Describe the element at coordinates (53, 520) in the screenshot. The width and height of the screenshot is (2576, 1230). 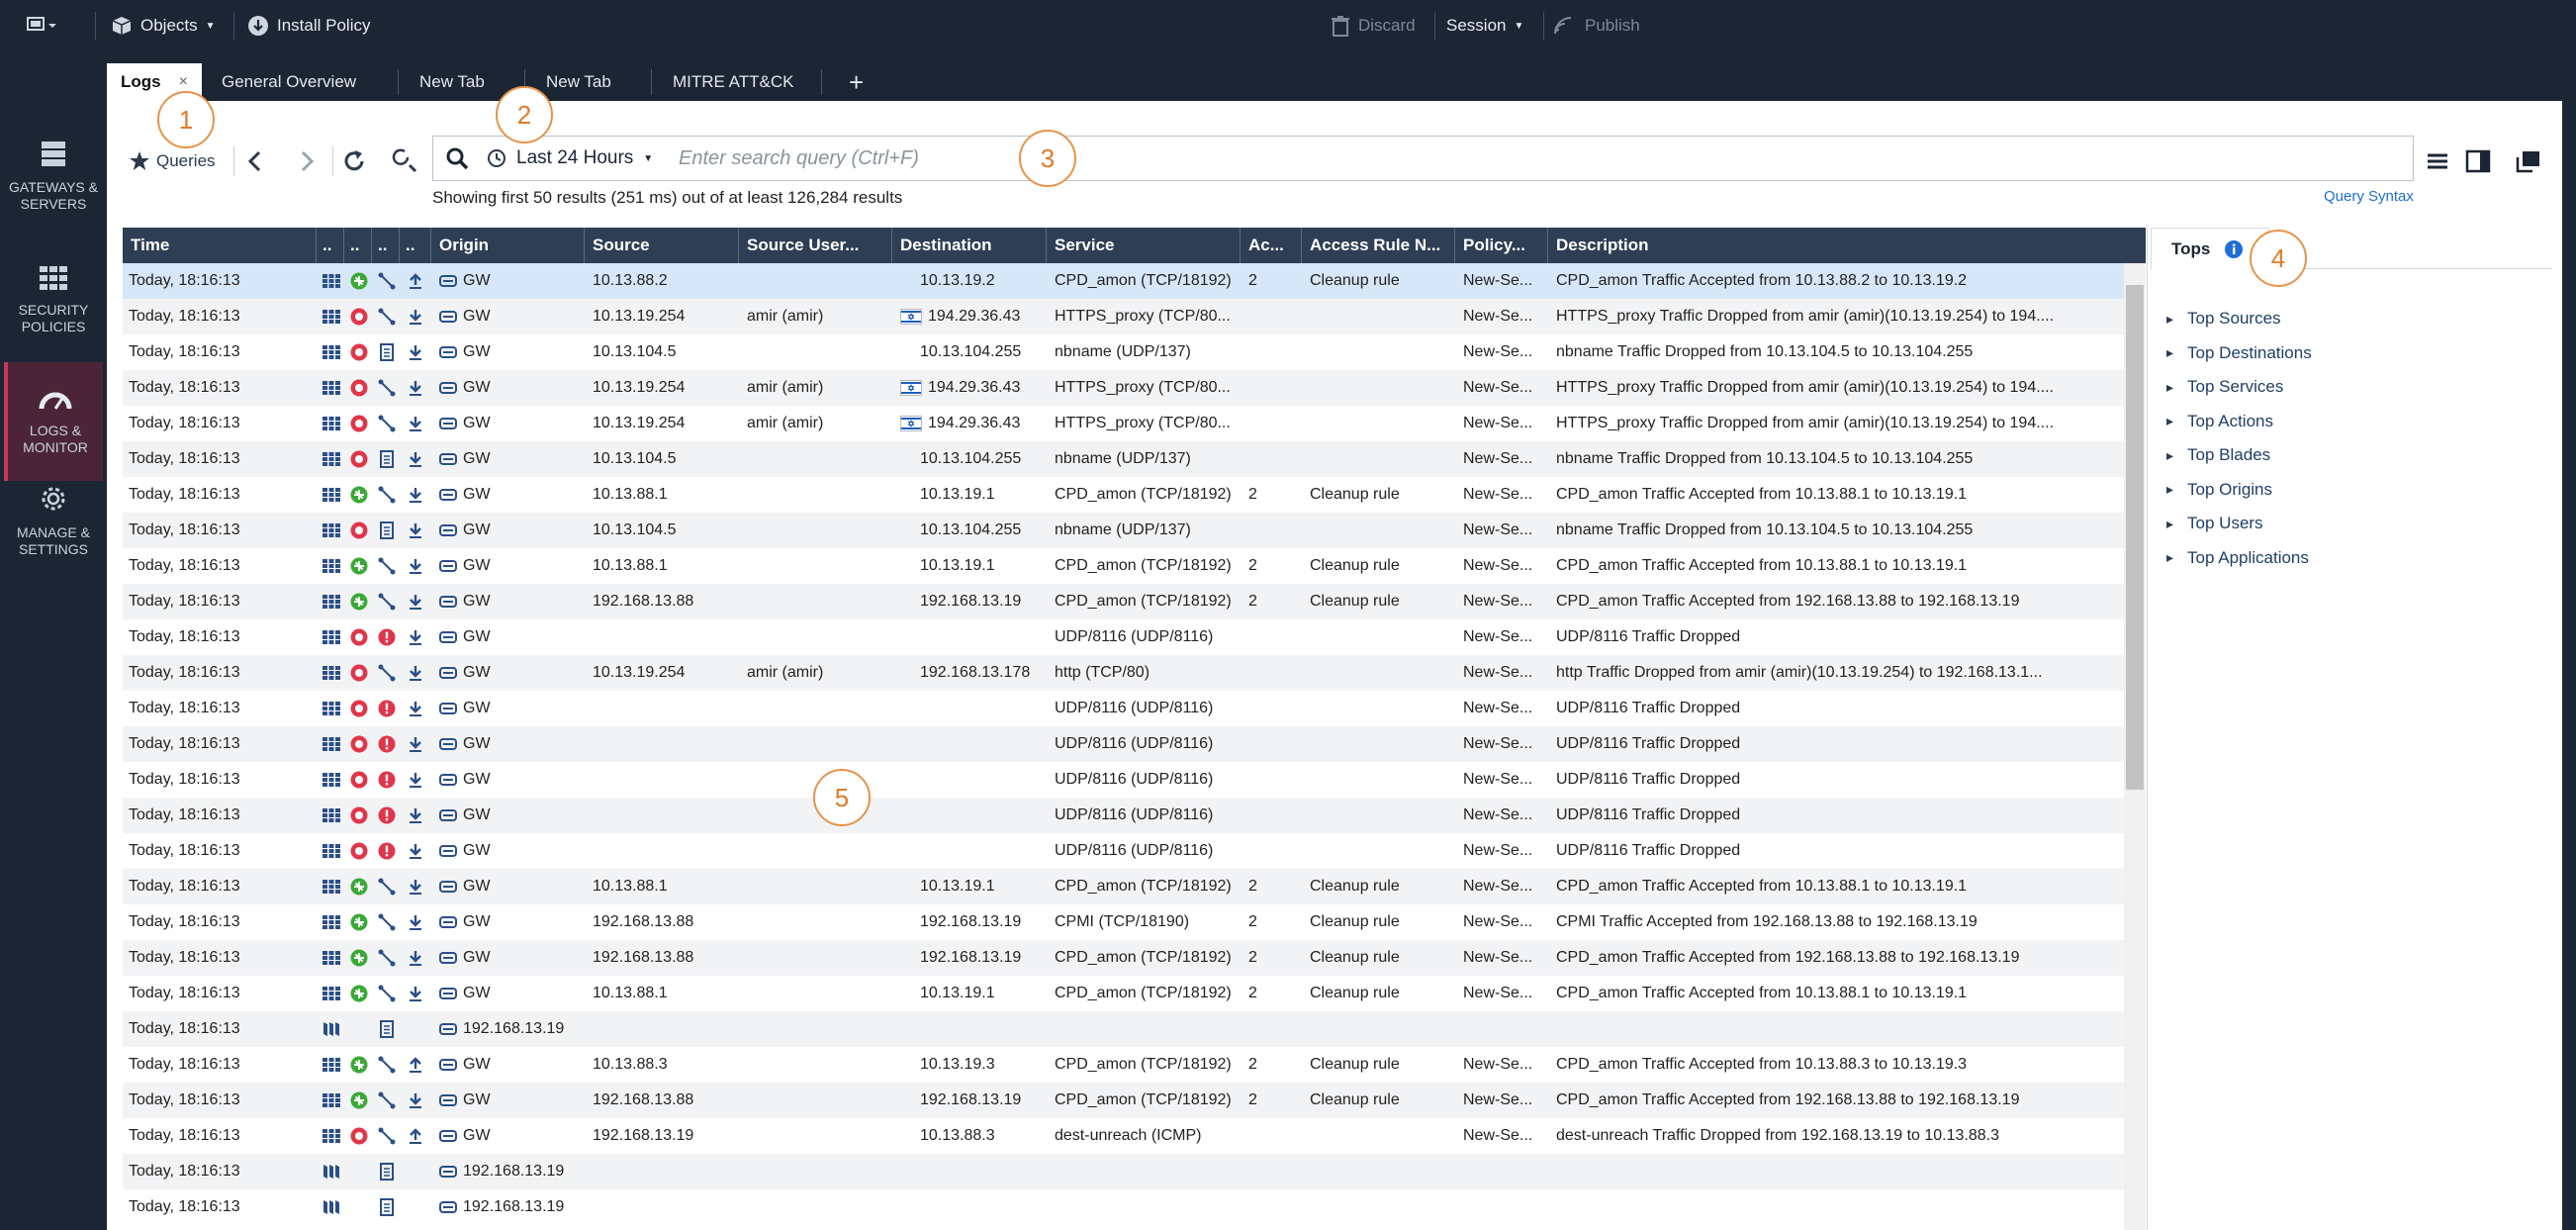
I see `sidebar-item-manage-settings: MANAGE & SETTINGS` at that location.